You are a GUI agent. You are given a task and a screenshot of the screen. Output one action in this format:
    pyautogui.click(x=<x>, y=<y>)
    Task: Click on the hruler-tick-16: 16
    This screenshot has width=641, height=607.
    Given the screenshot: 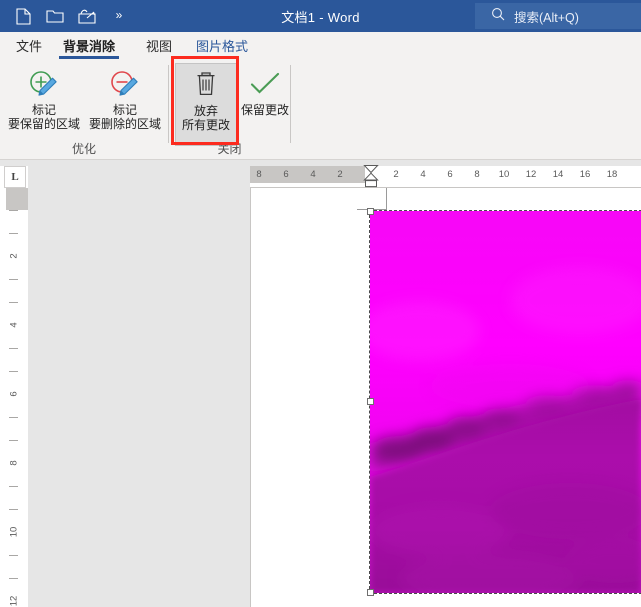 What is the action you would take?
    pyautogui.click(x=585, y=174)
    